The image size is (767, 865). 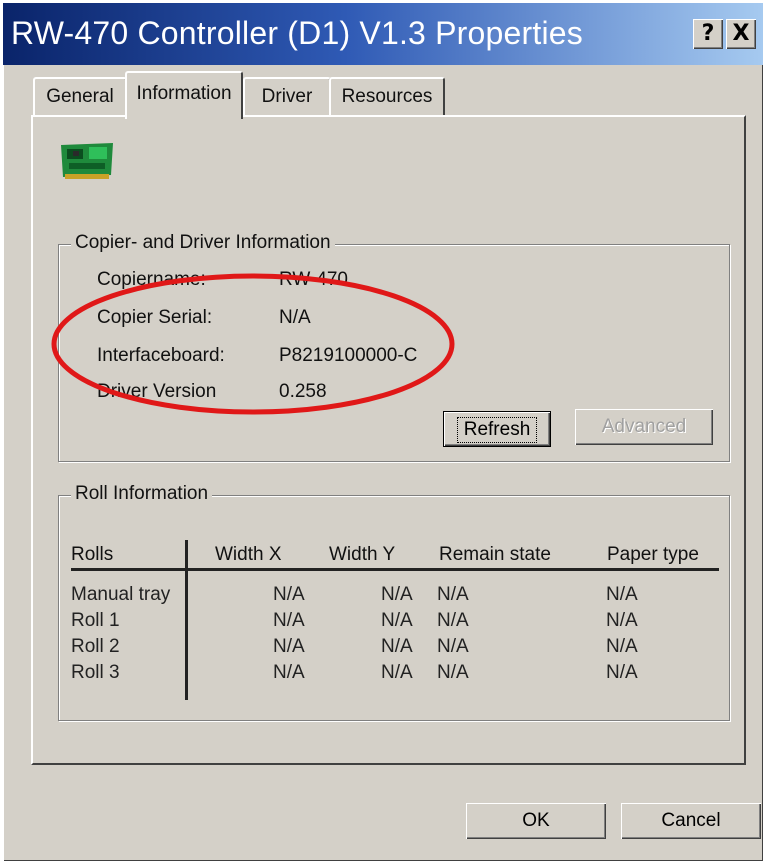 I want to click on roll-name: Roll 3, so click(x=95, y=672).